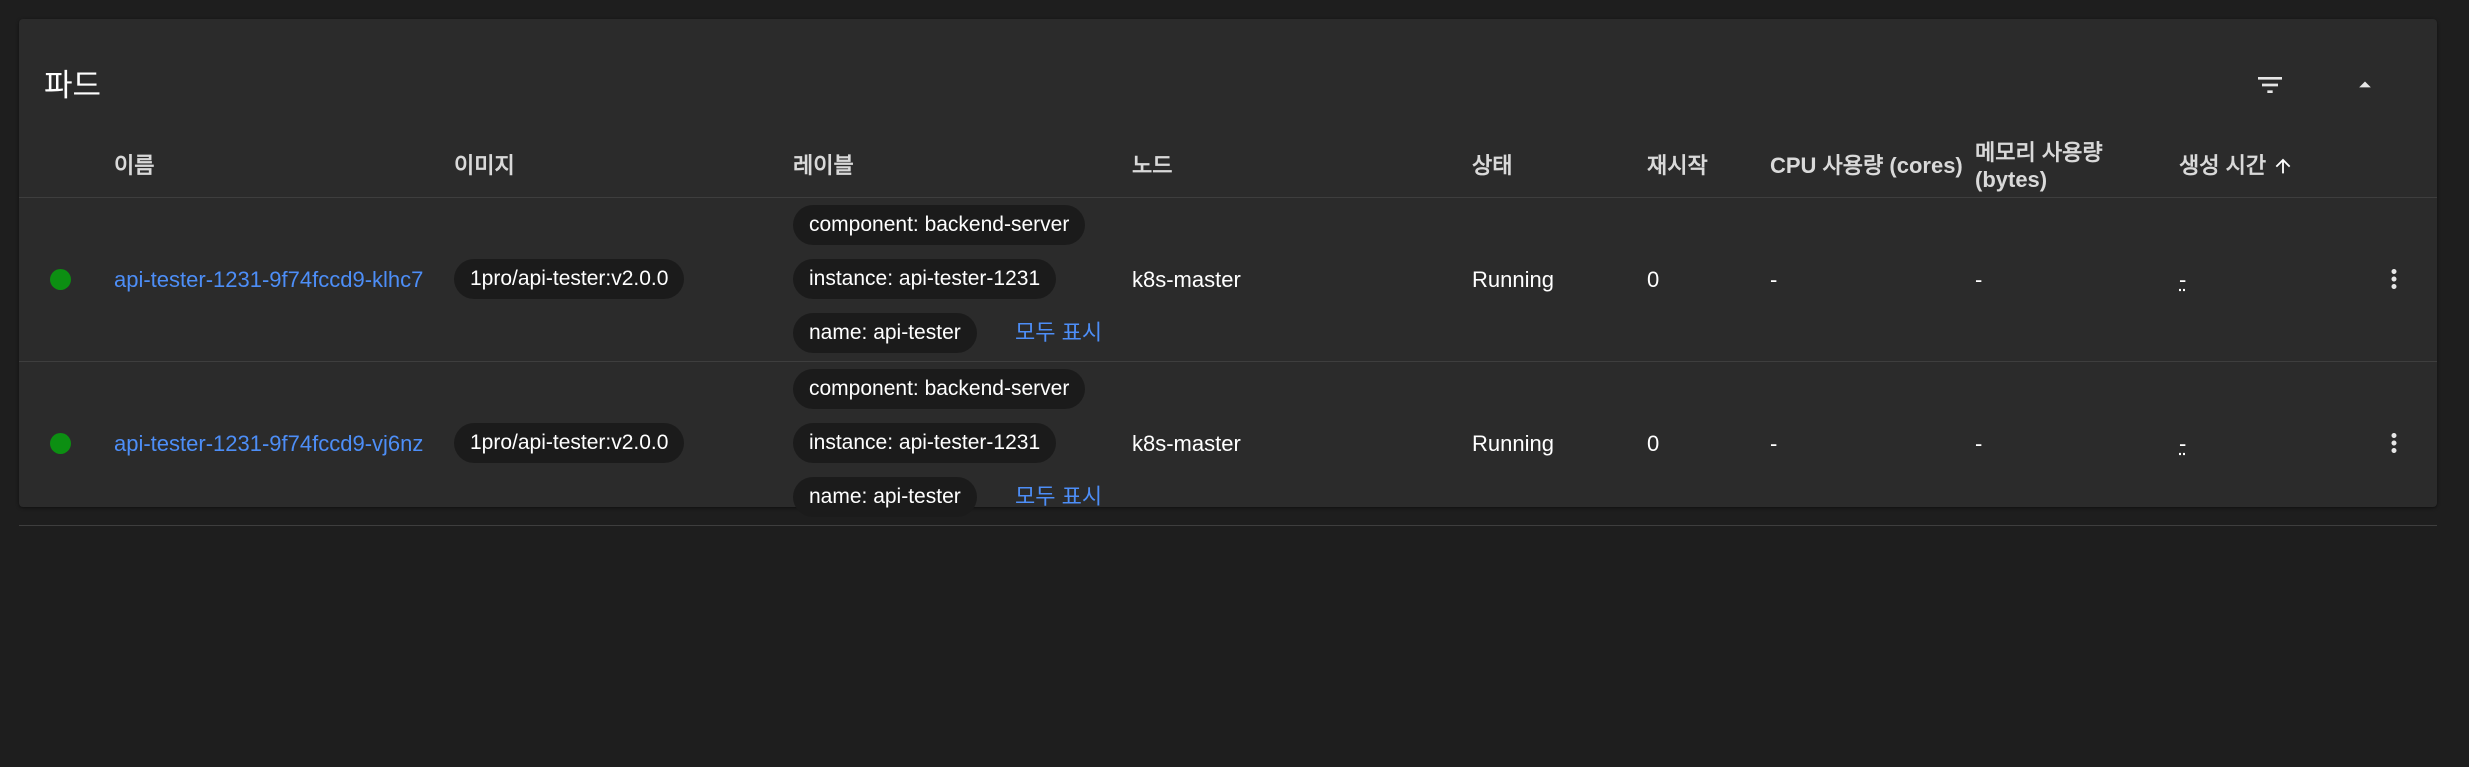 This screenshot has height=767, width=2469. I want to click on column-name: 이름, so click(134, 165).